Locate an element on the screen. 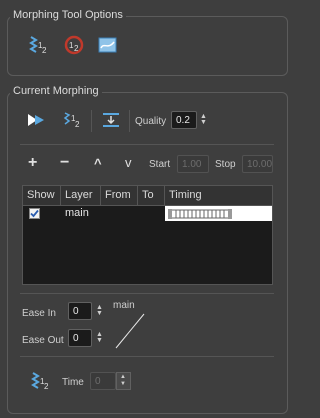  timing-bar is located at coordinates (218, 213).